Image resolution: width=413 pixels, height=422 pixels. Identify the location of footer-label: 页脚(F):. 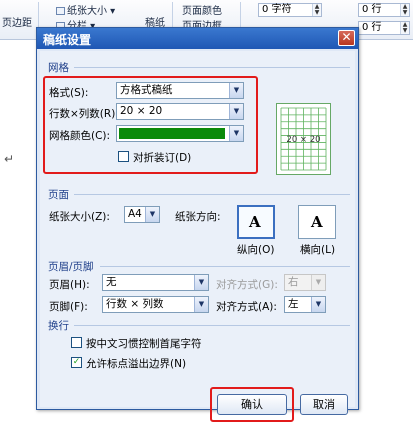
(68, 307).